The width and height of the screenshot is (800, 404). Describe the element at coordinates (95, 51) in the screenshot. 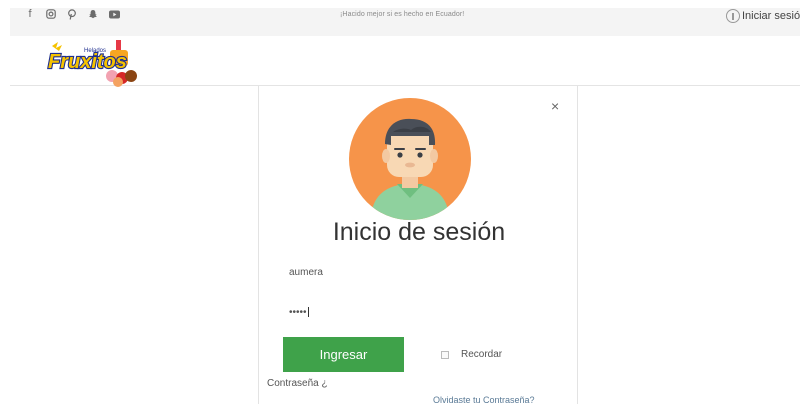

I see `svg-text: Helados` at that location.